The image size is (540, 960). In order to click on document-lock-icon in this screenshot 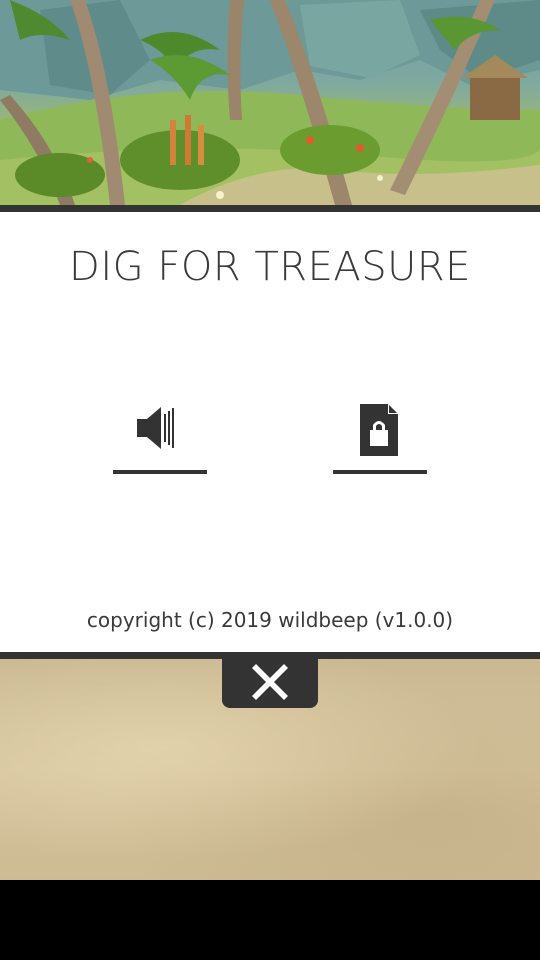, I will do `click(379, 430)`.